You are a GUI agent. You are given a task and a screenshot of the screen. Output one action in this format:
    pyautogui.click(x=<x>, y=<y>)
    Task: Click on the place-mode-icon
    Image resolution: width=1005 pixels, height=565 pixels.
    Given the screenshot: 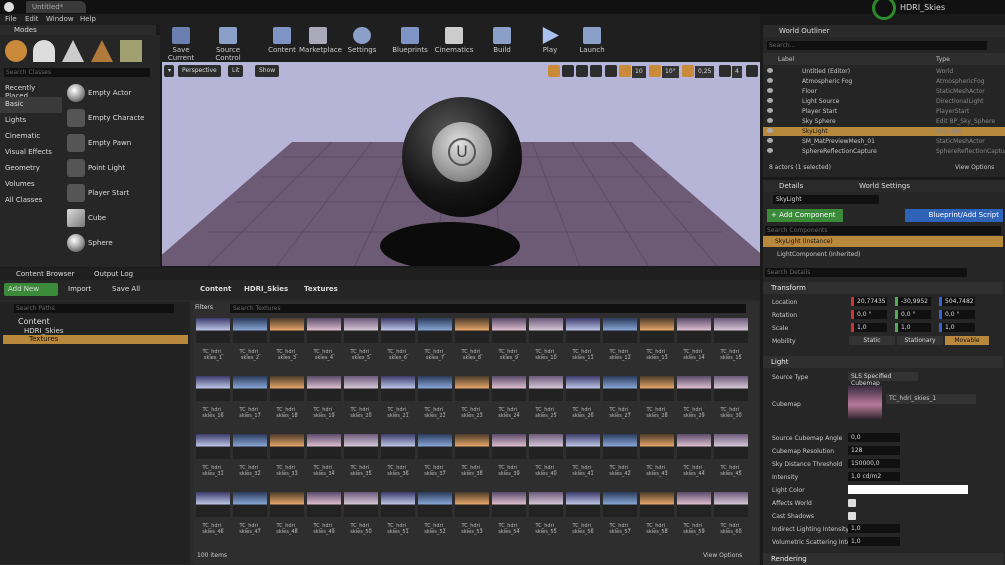 What is the action you would take?
    pyautogui.click(x=16, y=51)
    